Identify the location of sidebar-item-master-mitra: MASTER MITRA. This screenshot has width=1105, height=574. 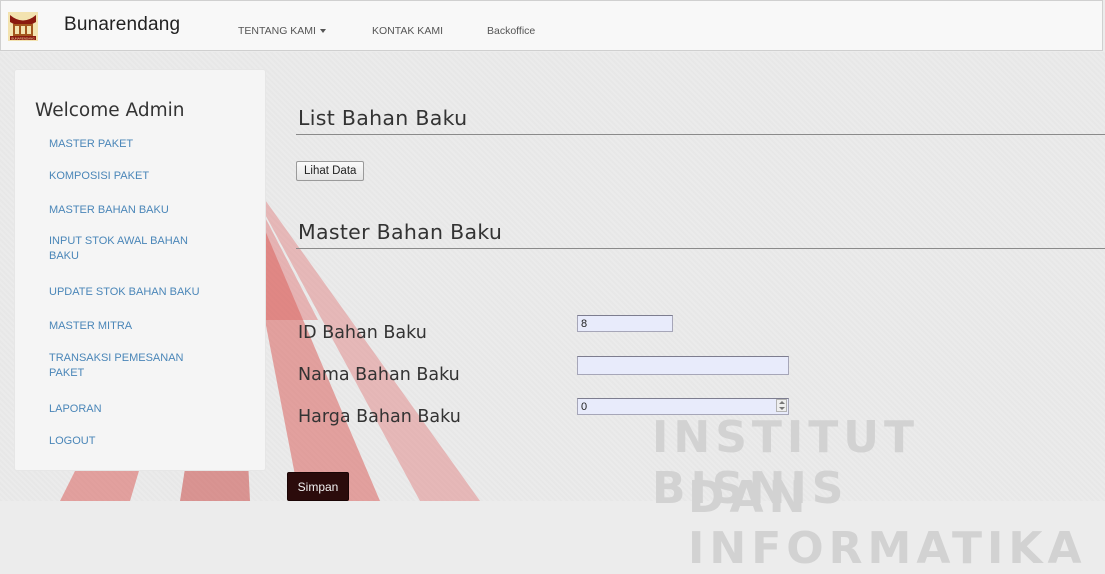
(144, 326).